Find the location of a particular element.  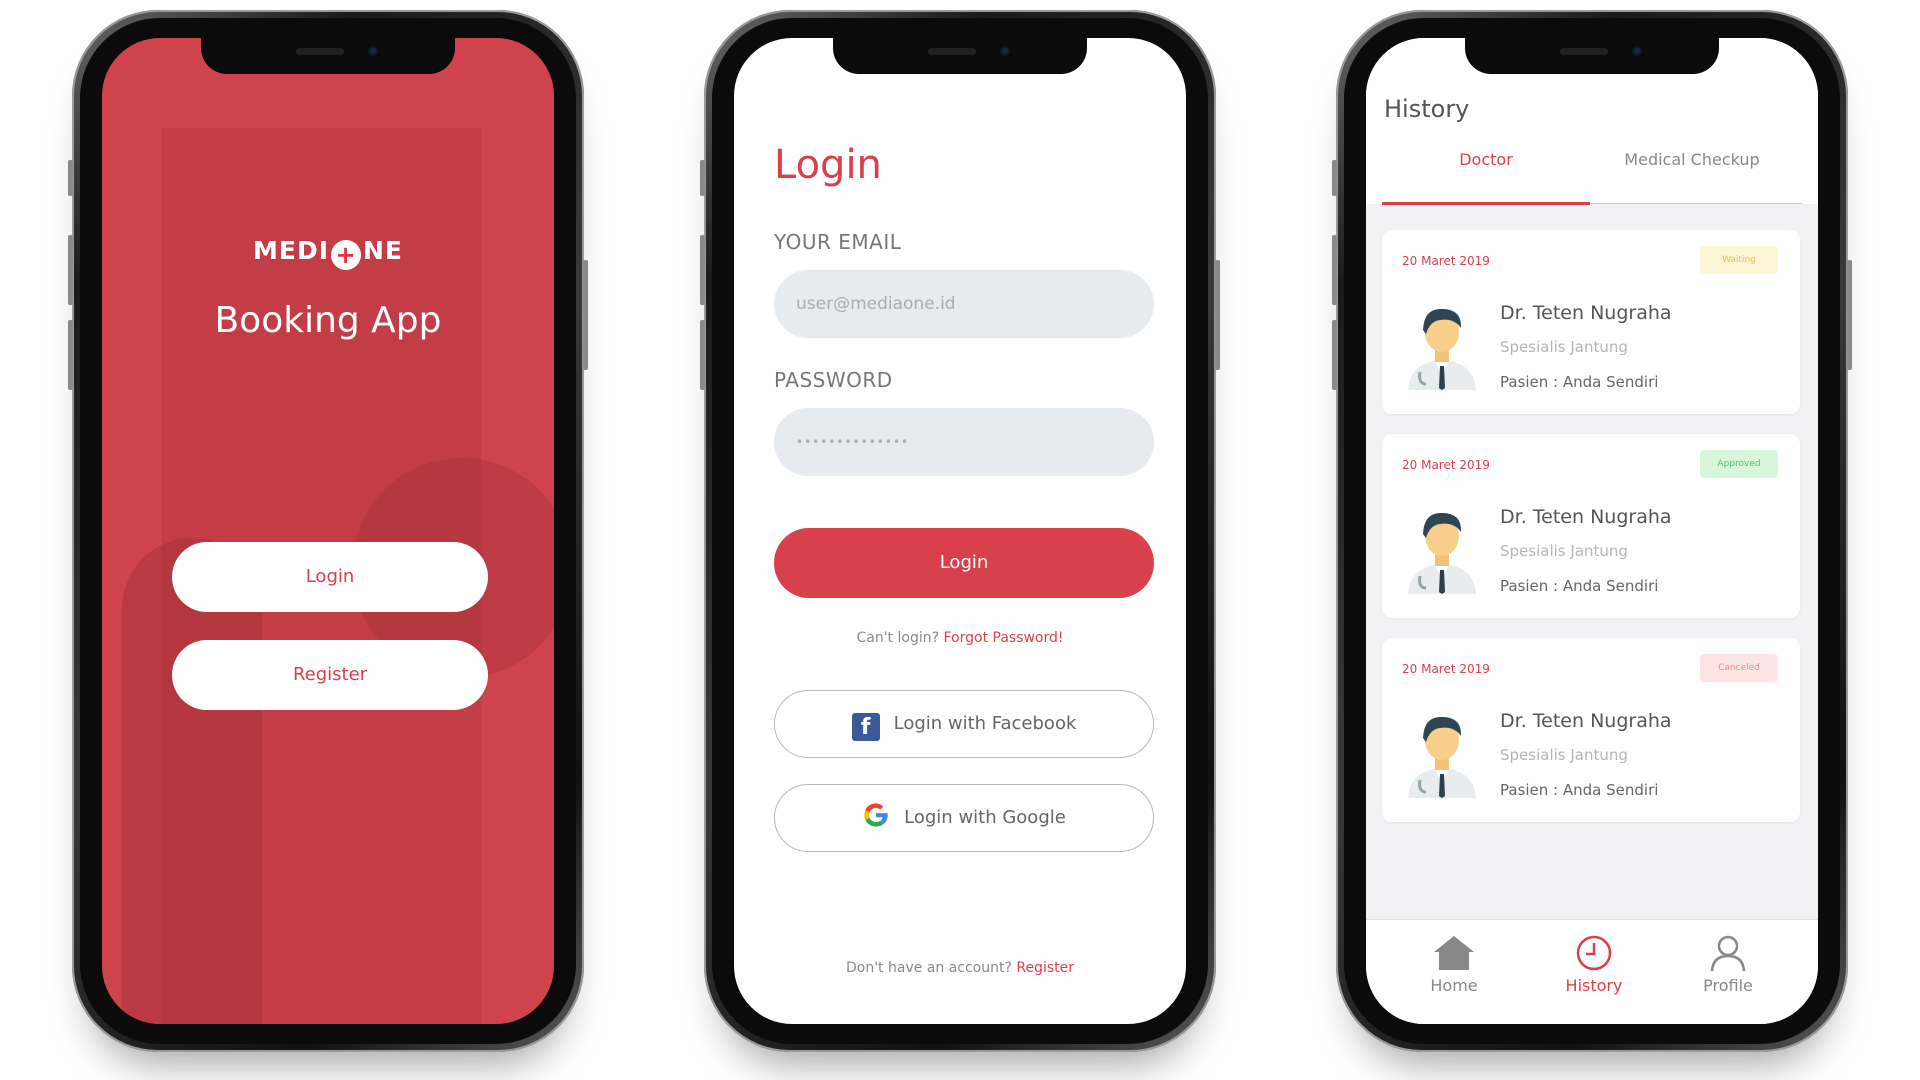

google-icon is located at coordinates (876, 815).